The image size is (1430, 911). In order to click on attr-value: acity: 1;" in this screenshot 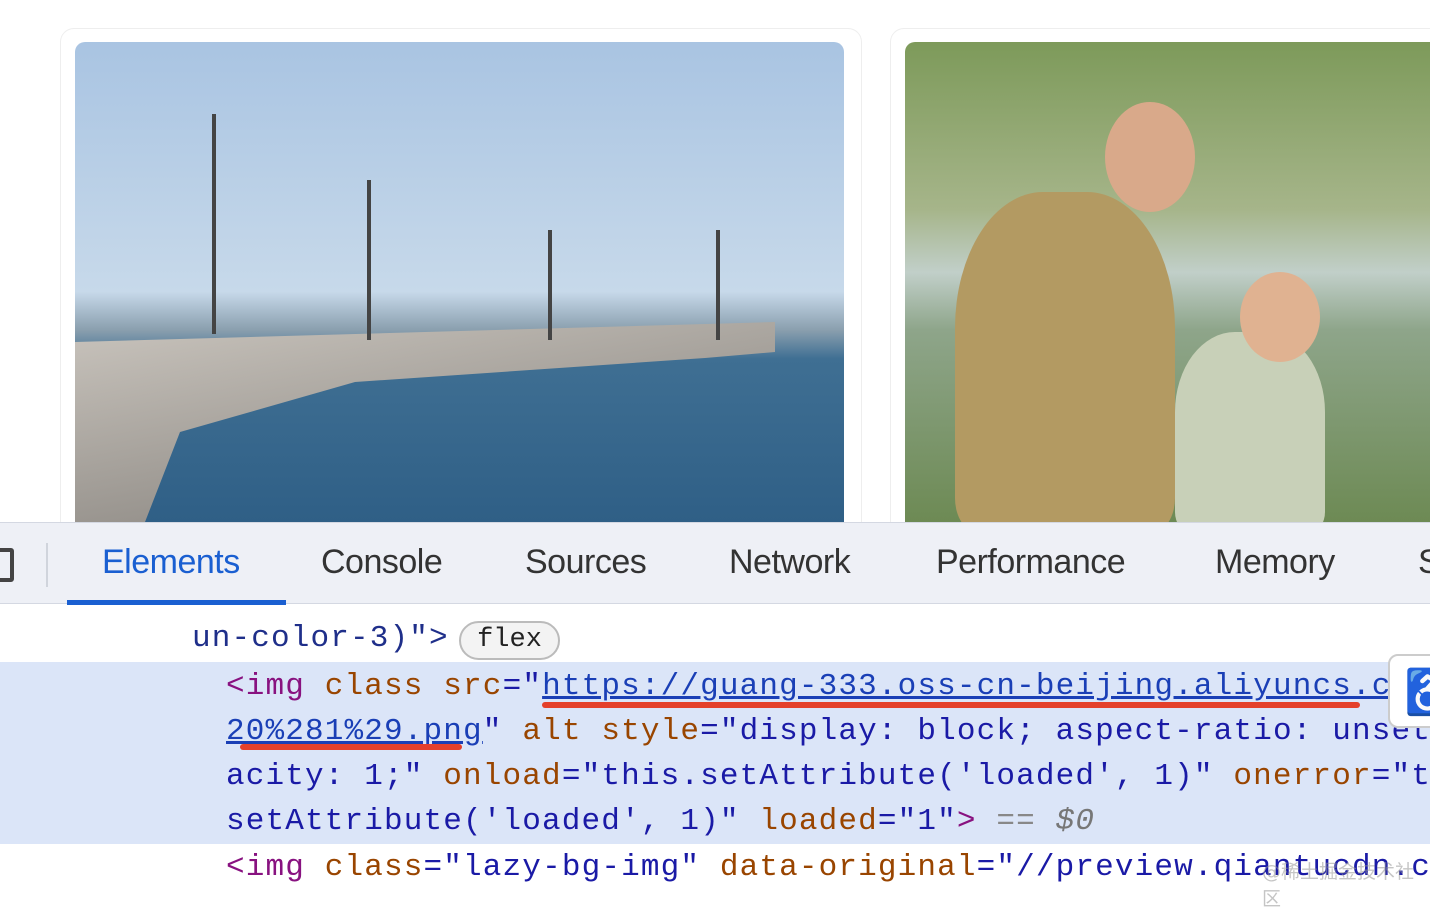, I will do `click(325, 776)`.